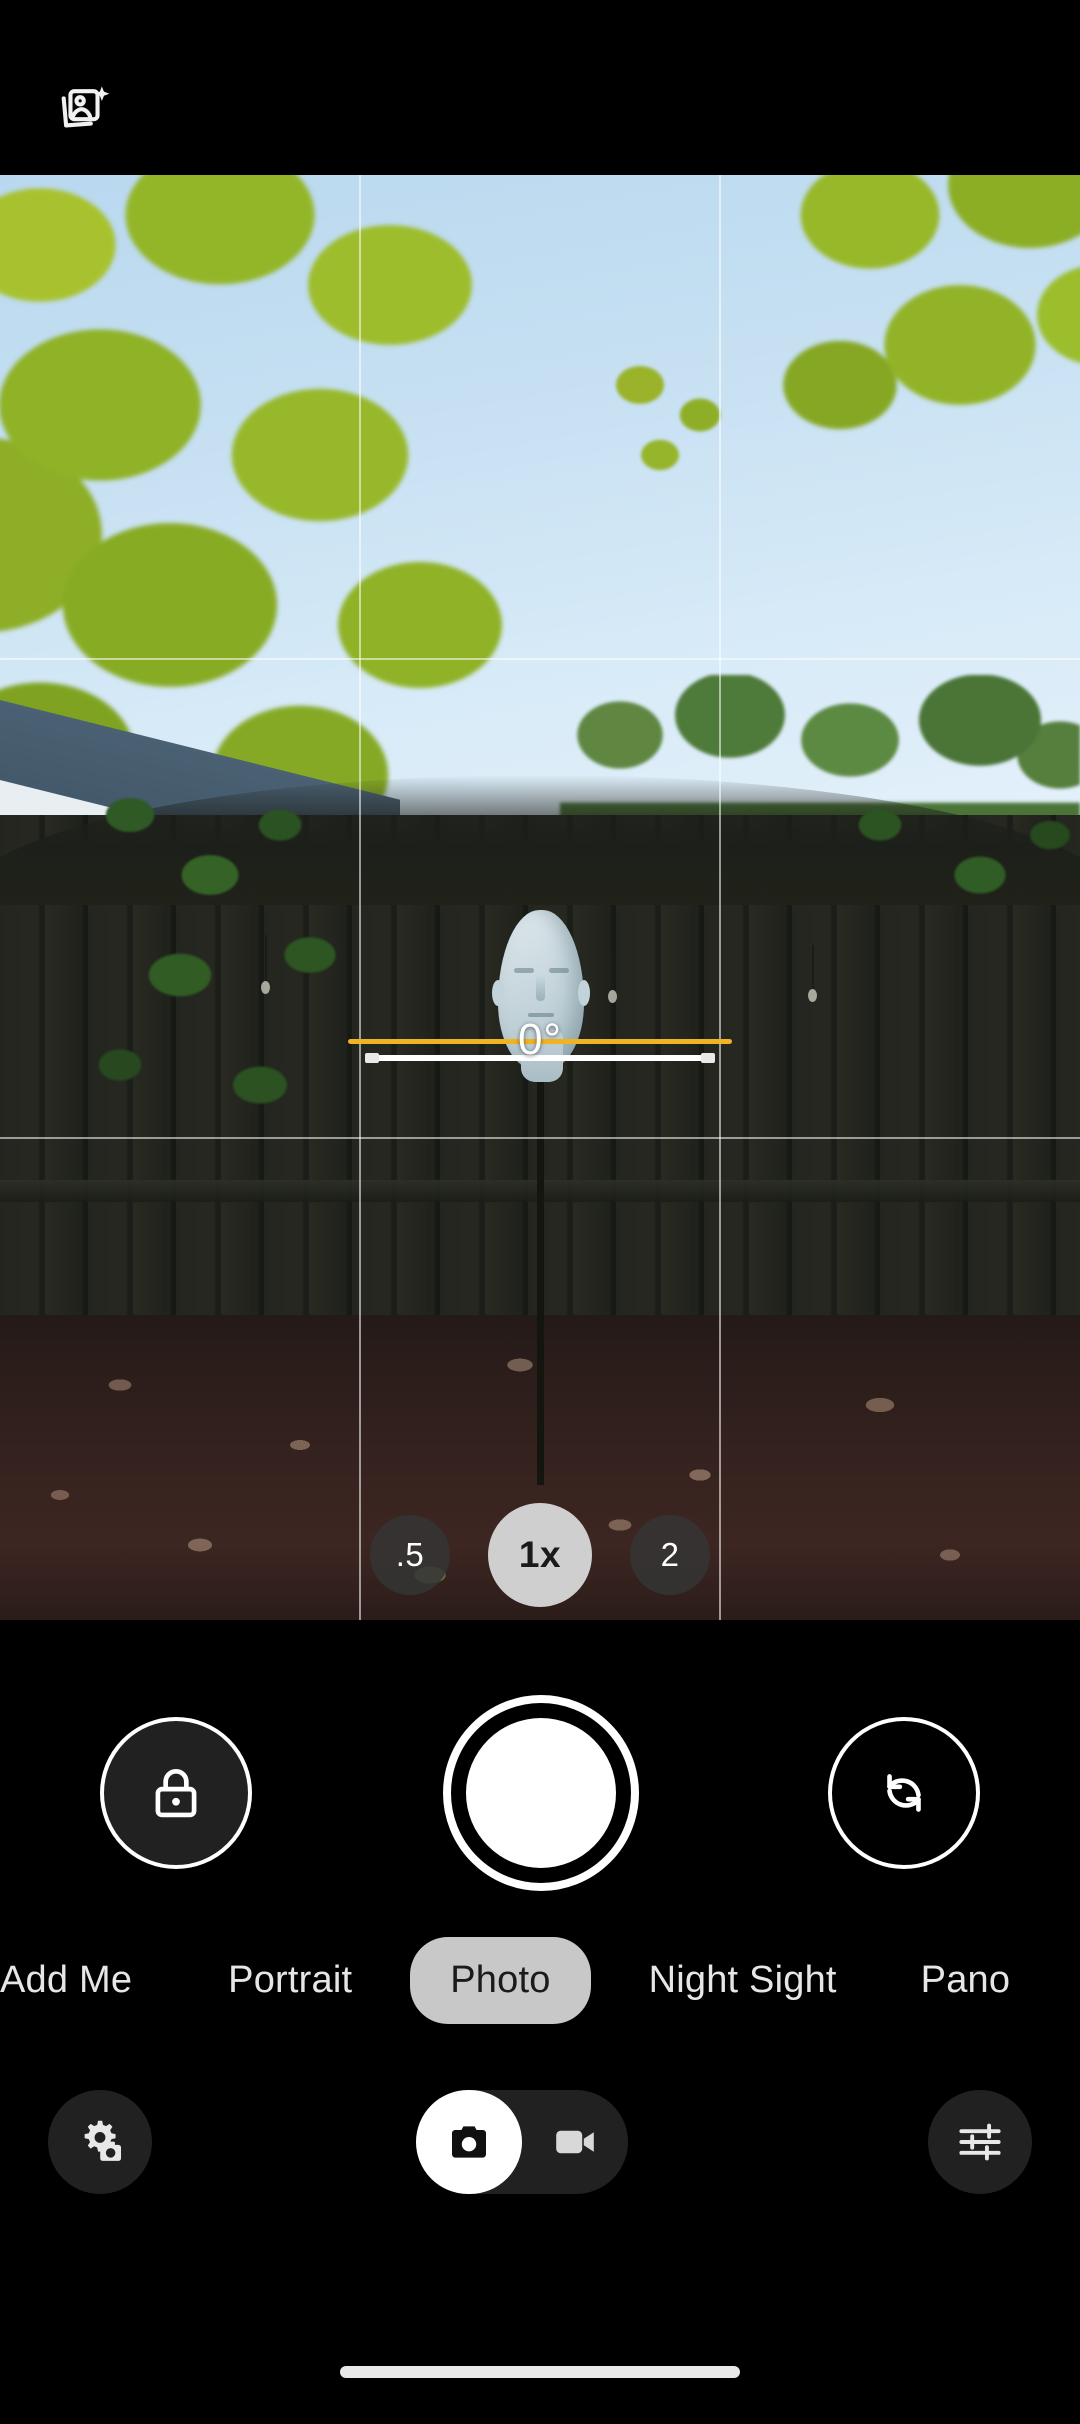 Image resolution: width=1080 pixels, height=2424 pixels. Describe the element at coordinates (498, 993) in the screenshot. I see `mannequin-ear-left` at that location.